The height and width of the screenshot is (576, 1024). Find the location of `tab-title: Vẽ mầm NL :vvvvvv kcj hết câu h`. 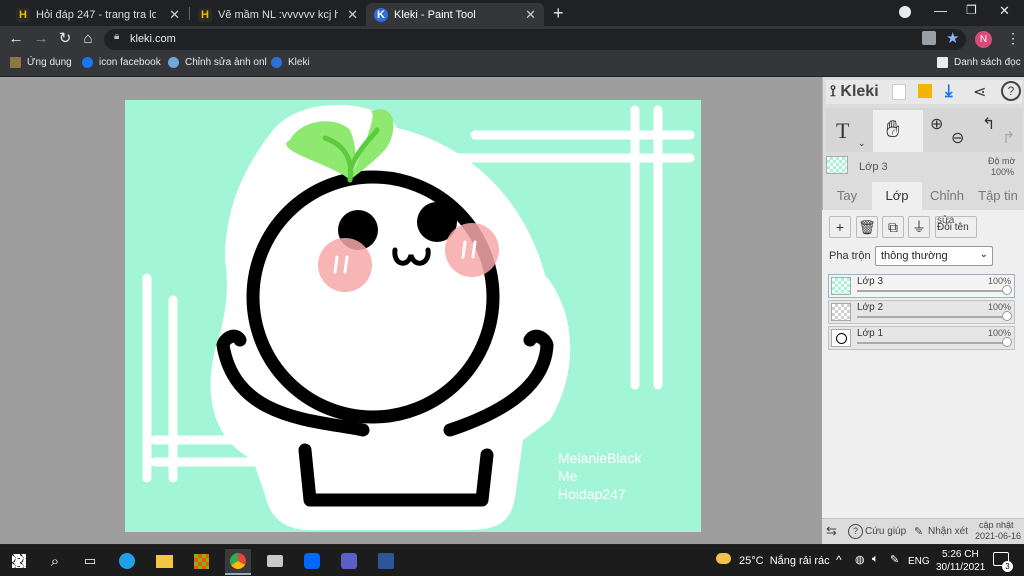

tab-title: Vẽ mầm NL :vvvvvv kcj hết câu h is located at coordinates (278, 14).